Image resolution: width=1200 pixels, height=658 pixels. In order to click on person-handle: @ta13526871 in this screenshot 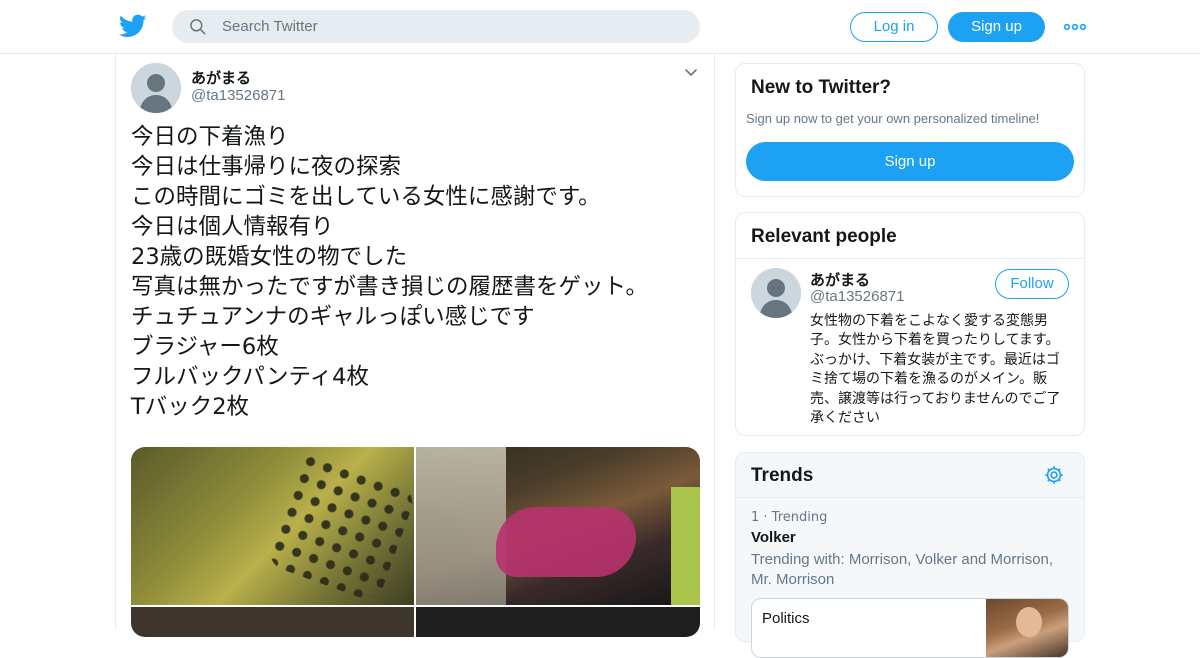, I will do `click(857, 296)`.